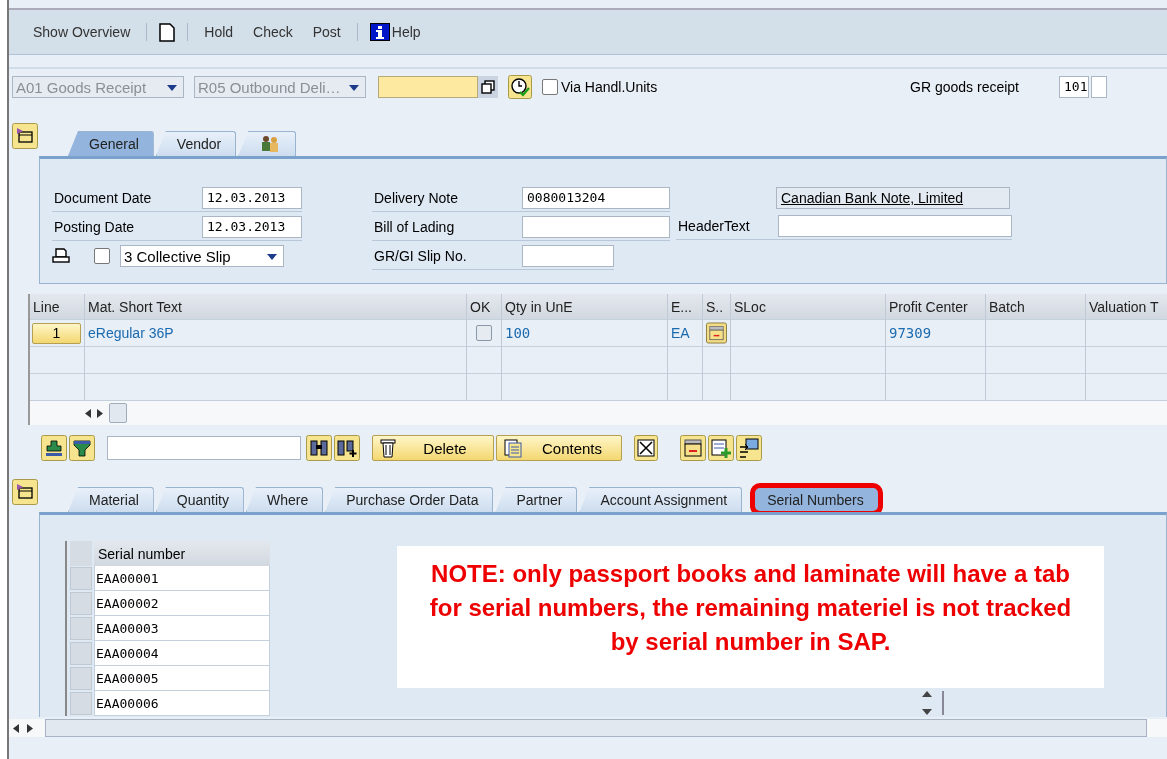 This screenshot has width=1167, height=759. I want to click on document-number-field, so click(428, 87).